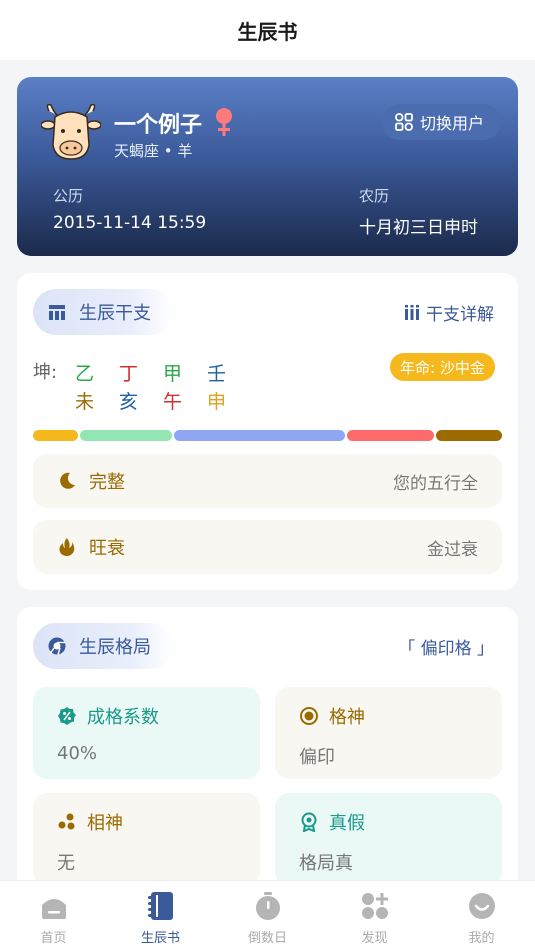  Describe the element at coordinates (67, 547) in the screenshot. I see `flame-icon` at that location.